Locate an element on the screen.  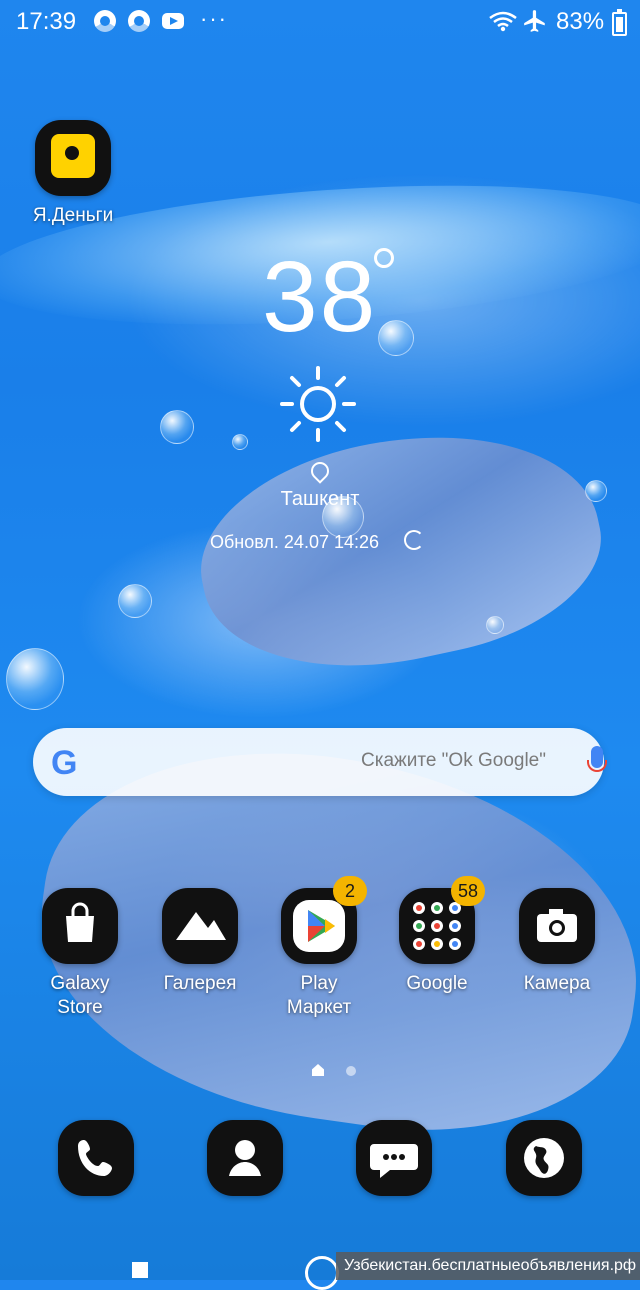
app-yandex-money: Я.Деньги is located at coordinates (73, 174).